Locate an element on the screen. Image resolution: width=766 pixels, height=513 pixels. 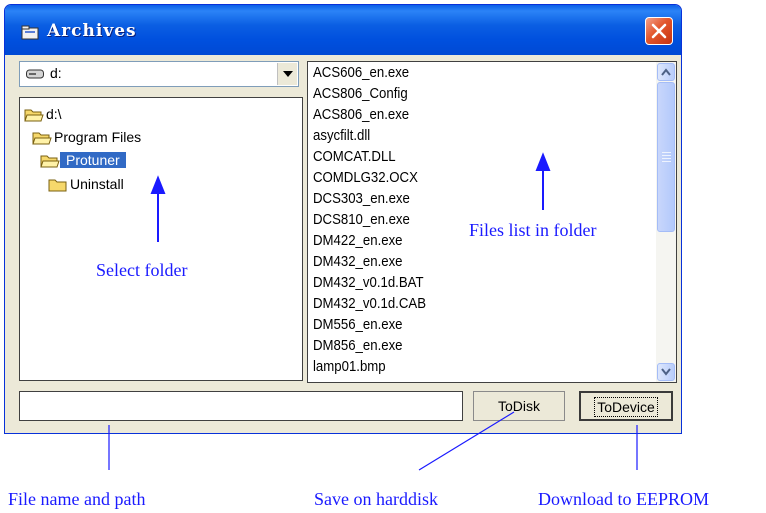
annotation-save-harddisk: Save on harddisk is located at coordinates (376, 499).